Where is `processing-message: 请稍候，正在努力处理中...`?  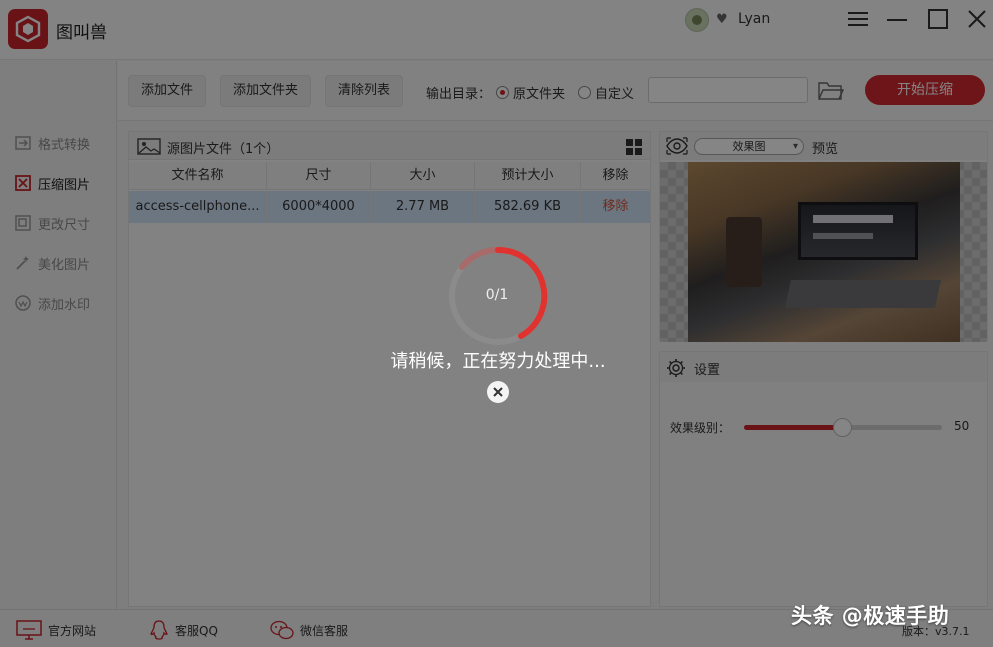 processing-message: 请稍候，正在努力处理中... is located at coordinates (498, 361).